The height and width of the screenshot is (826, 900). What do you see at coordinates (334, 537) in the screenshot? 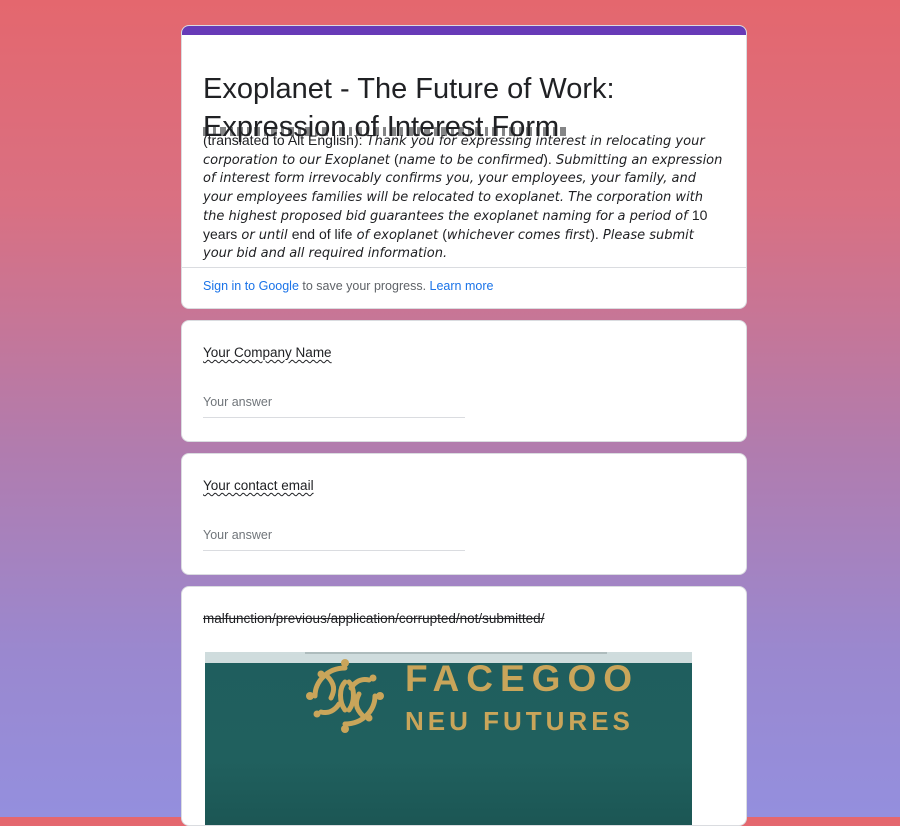
I see `contact-email-input` at bounding box center [334, 537].